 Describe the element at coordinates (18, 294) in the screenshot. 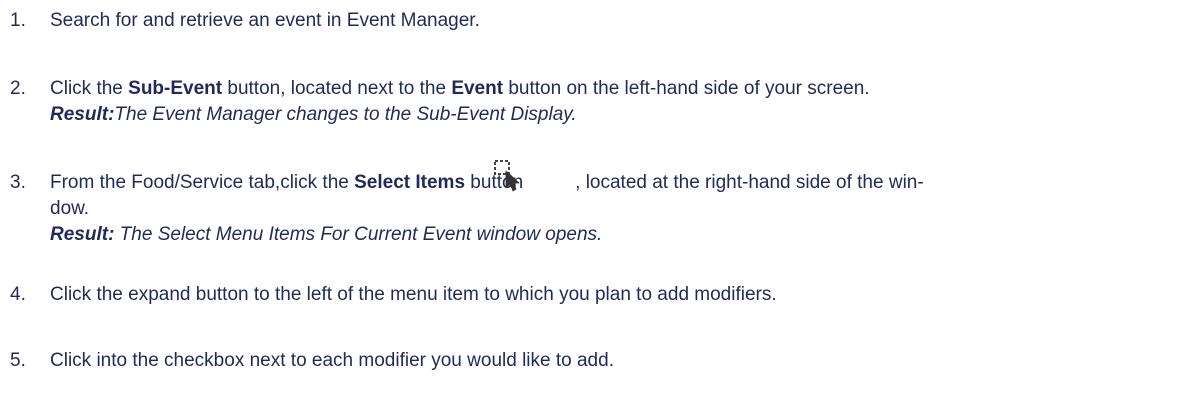

I see `step-number: 4.` at that location.